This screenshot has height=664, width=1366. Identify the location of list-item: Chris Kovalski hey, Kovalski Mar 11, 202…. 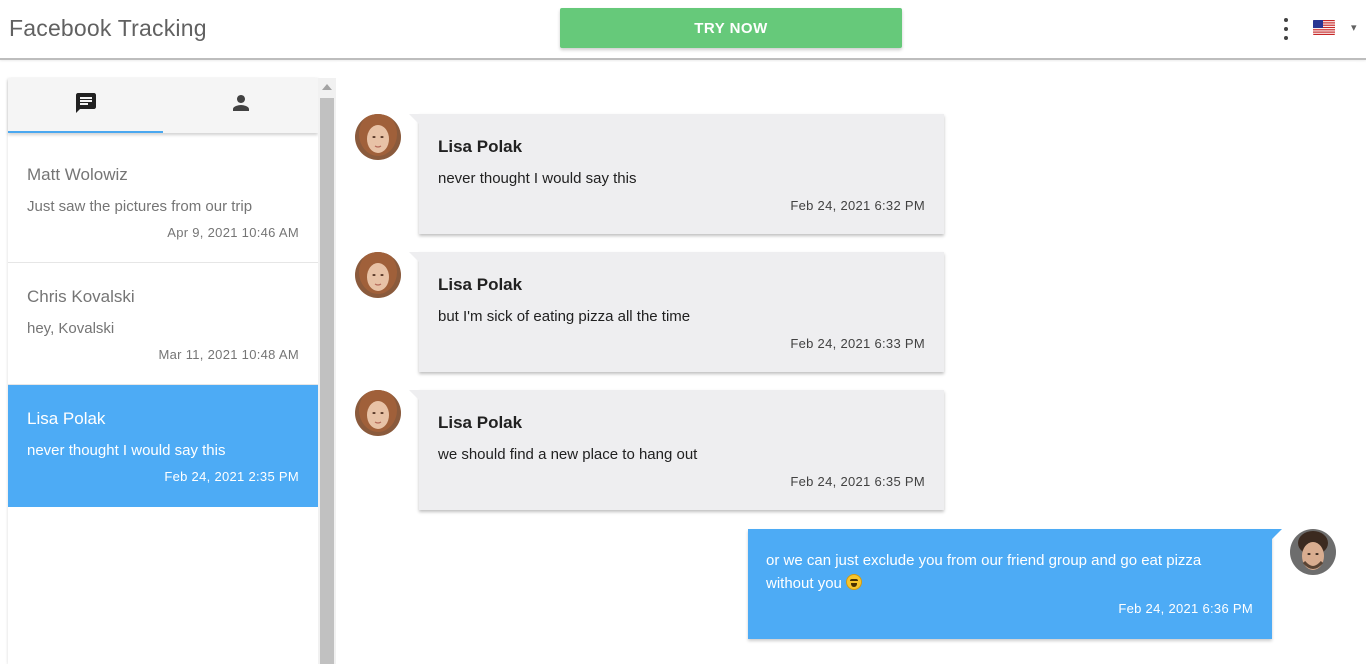
(163, 324).